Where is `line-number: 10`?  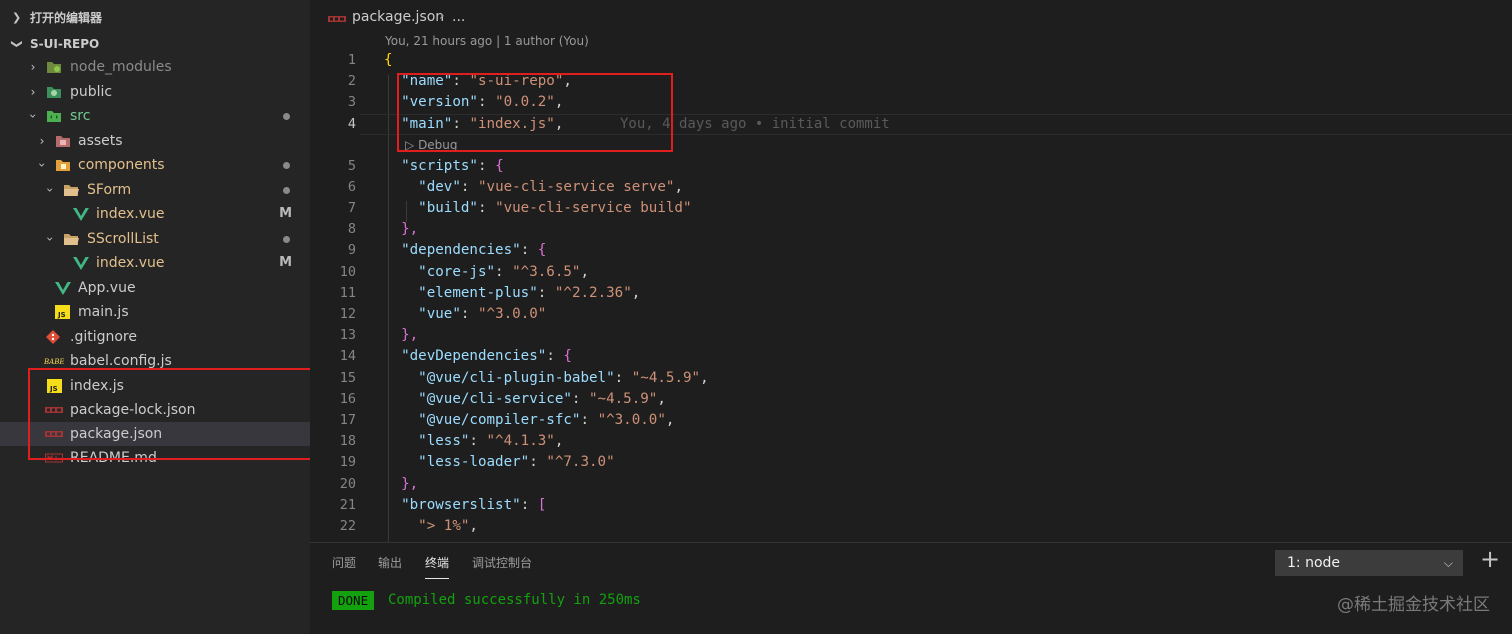
line-number: 10 is located at coordinates (347, 272).